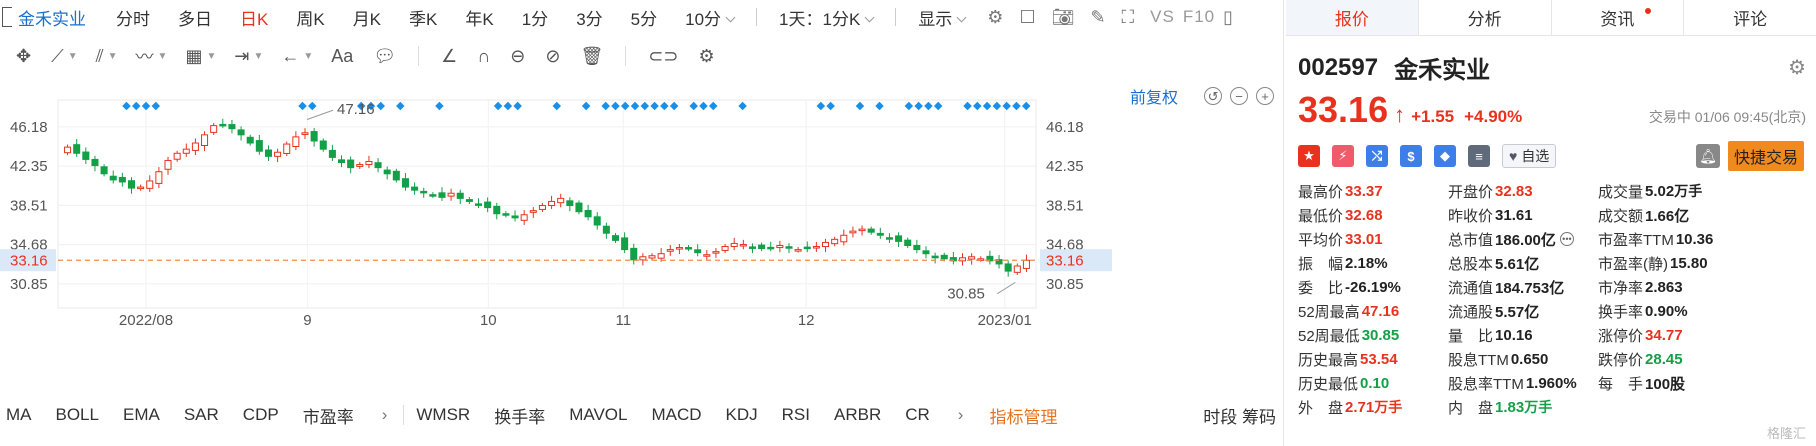  I want to click on china-flag-icon: ★, so click(1309, 156).